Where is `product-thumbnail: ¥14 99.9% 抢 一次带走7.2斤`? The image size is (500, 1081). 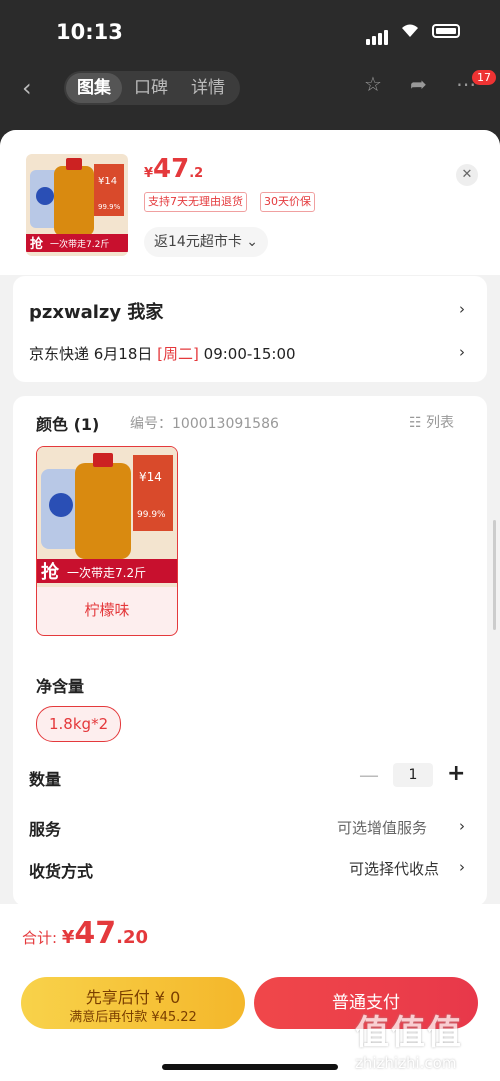
product-thumbnail: ¥14 99.9% 抢 一次带走7.2斤 is located at coordinates (77, 205).